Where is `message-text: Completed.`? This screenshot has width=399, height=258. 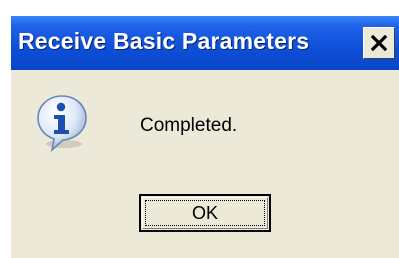
message-text: Completed. is located at coordinates (189, 125).